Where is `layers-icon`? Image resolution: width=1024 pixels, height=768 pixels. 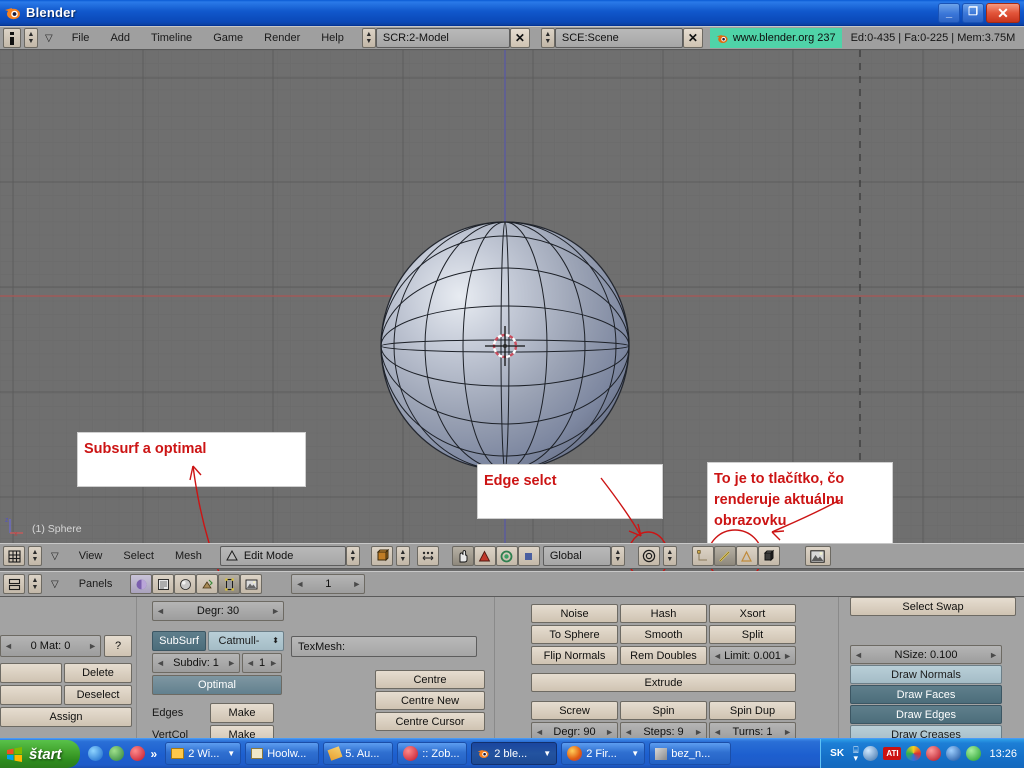
layers-icon is located at coordinates (648, 556).